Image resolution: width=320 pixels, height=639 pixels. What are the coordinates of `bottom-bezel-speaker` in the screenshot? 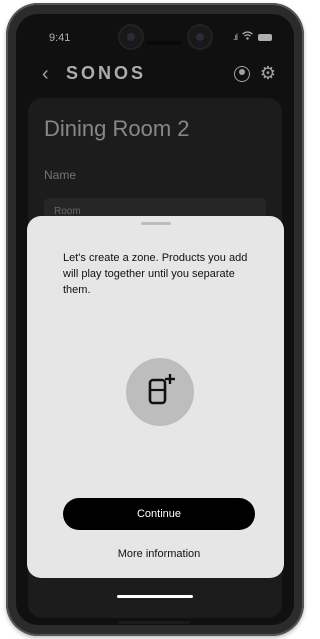 It's located at (154, 622).